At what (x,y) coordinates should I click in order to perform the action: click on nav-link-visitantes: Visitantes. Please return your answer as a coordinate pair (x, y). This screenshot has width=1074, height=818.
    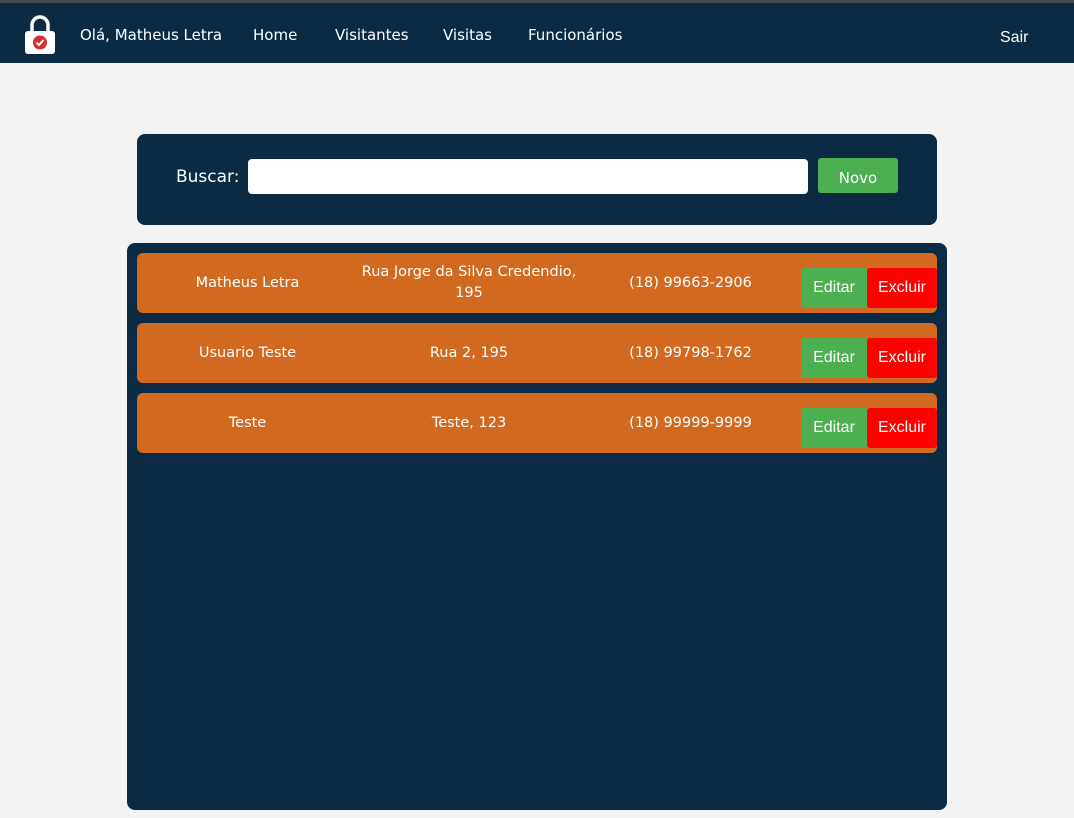
    Looking at the image, I should click on (372, 35).